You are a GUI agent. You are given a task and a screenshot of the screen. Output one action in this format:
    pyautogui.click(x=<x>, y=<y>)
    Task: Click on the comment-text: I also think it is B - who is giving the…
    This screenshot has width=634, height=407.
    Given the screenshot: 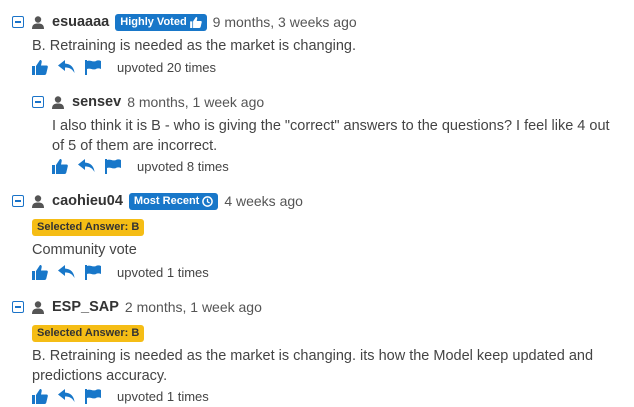 What is the action you would take?
    pyautogui.click(x=331, y=136)
    